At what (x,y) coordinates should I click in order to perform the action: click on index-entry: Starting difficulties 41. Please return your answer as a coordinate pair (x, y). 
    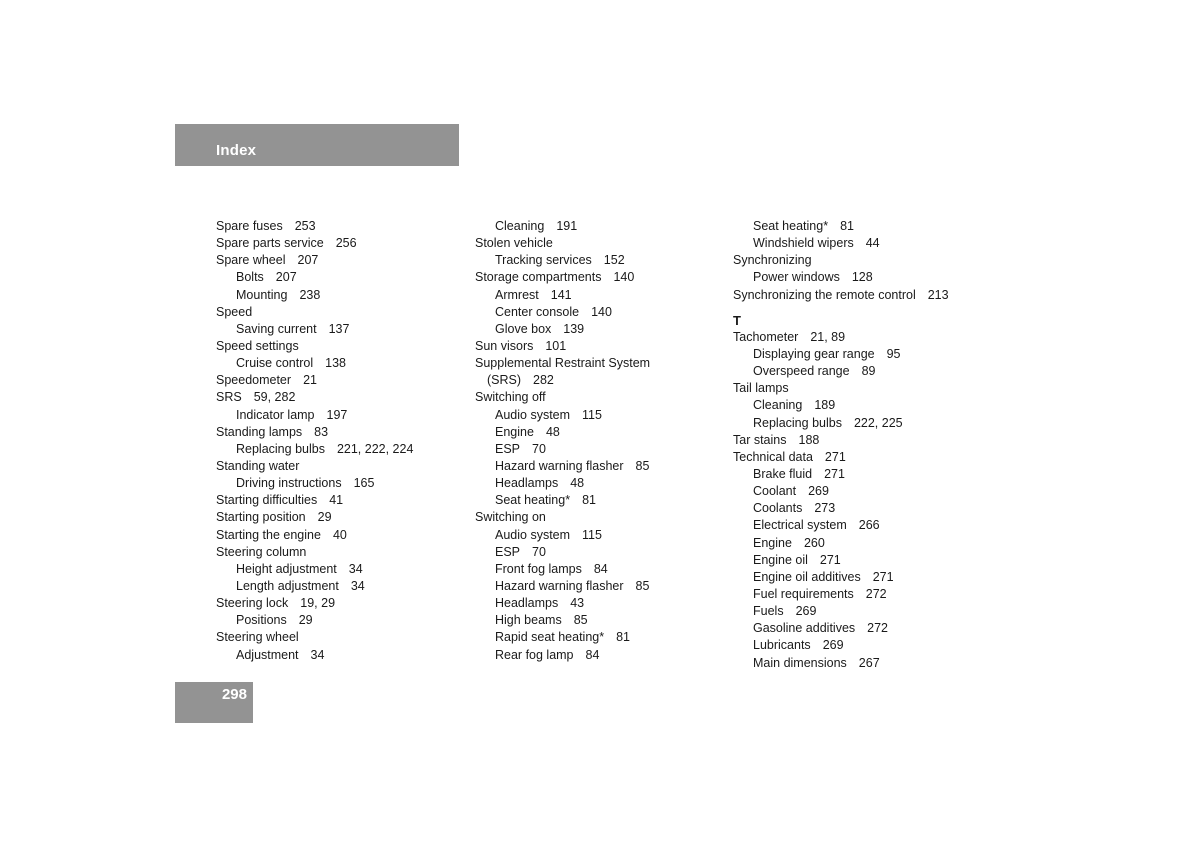
    Looking at the image, I should click on (314, 500).